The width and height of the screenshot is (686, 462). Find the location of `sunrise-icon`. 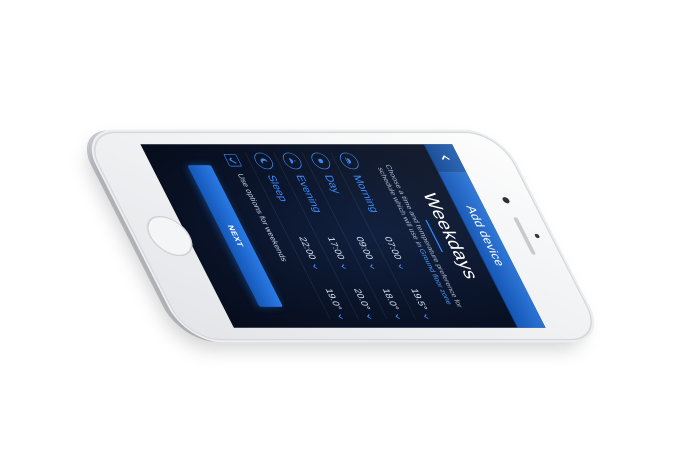

sunrise-icon is located at coordinates (349, 161).